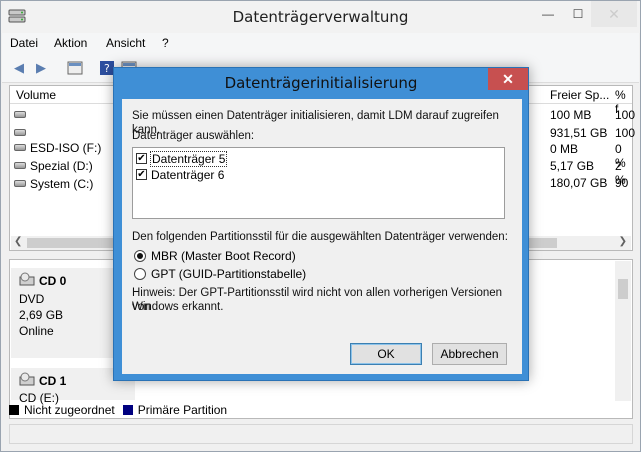 Image resolution: width=641 pixels, height=452 pixels. What do you see at coordinates (141, 158) in the screenshot?
I see `checkbox-disk5: ✔` at bounding box center [141, 158].